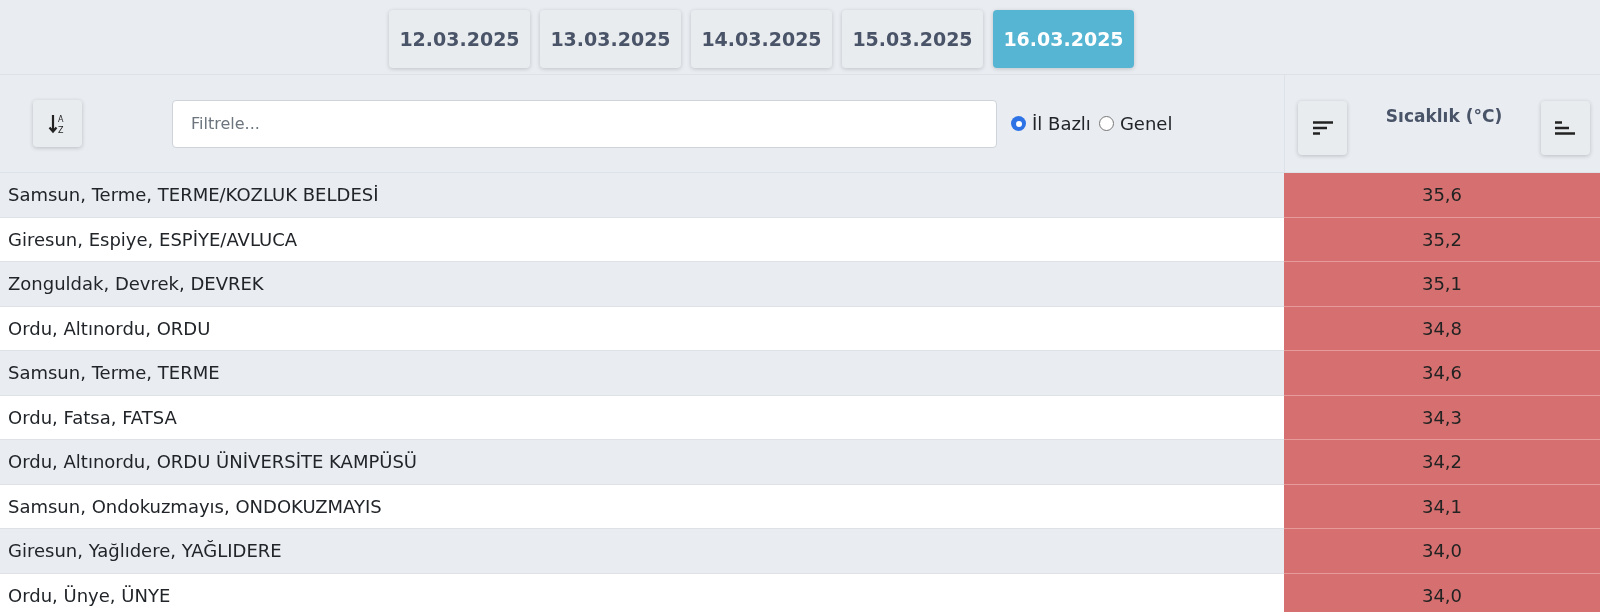  I want to click on column-header: Sıcaklık (°C), so click(1444, 116).